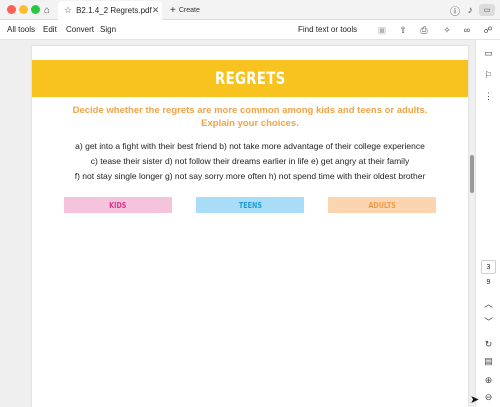  What do you see at coordinates (488, 380) in the screenshot?
I see `zoom-in-icon: ⊕` at bounding box center [488, 380].